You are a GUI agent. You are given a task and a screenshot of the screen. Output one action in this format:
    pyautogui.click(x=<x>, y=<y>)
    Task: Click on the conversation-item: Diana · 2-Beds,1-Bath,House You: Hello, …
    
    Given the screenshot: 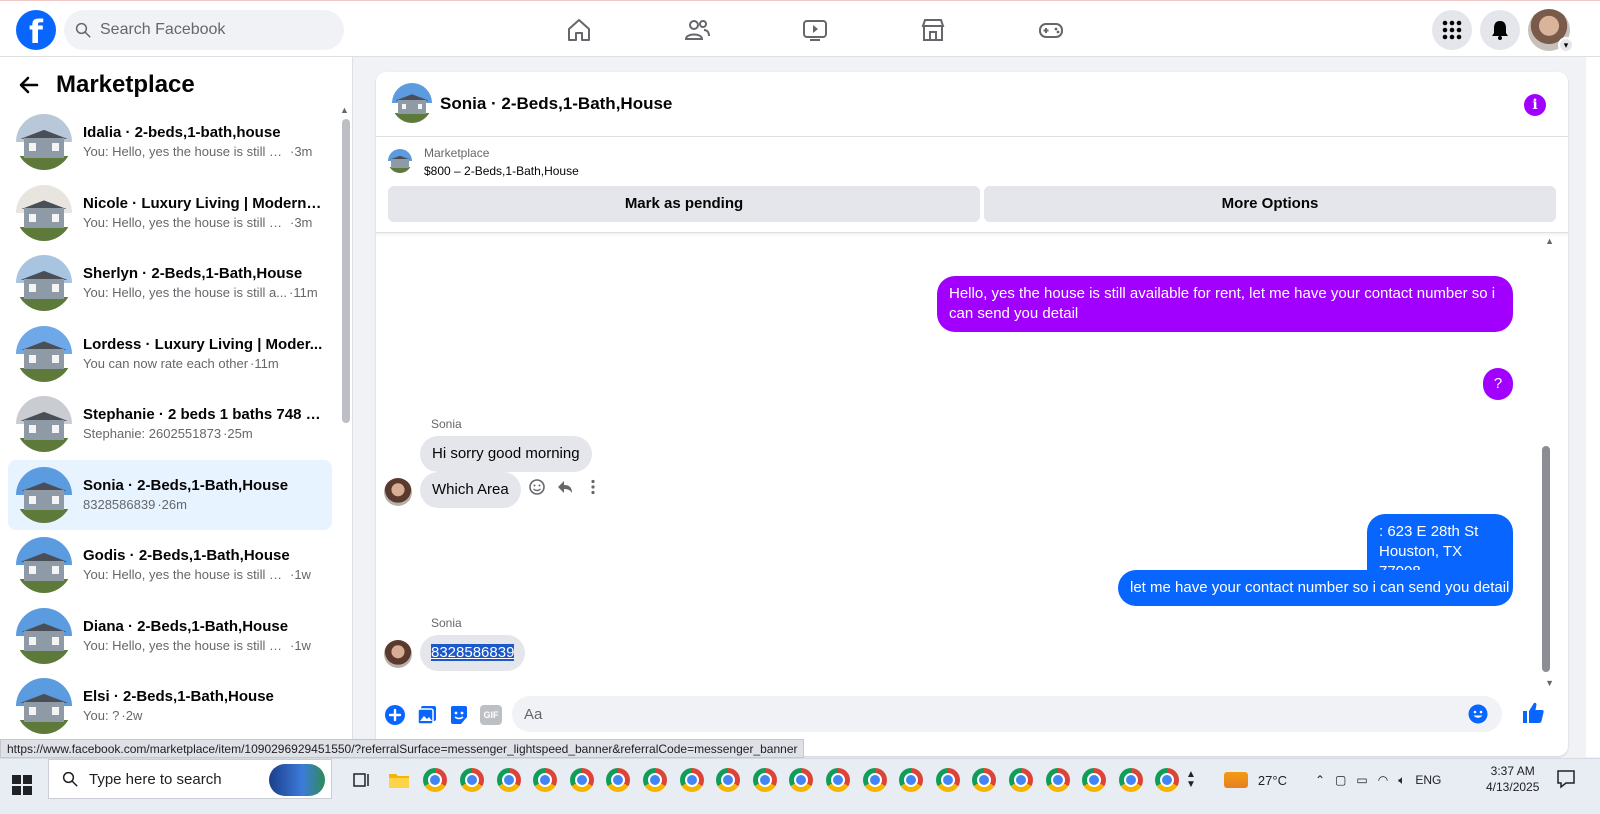 What is the action you would take?
    pyautogui.click(x=170, y=636)
    